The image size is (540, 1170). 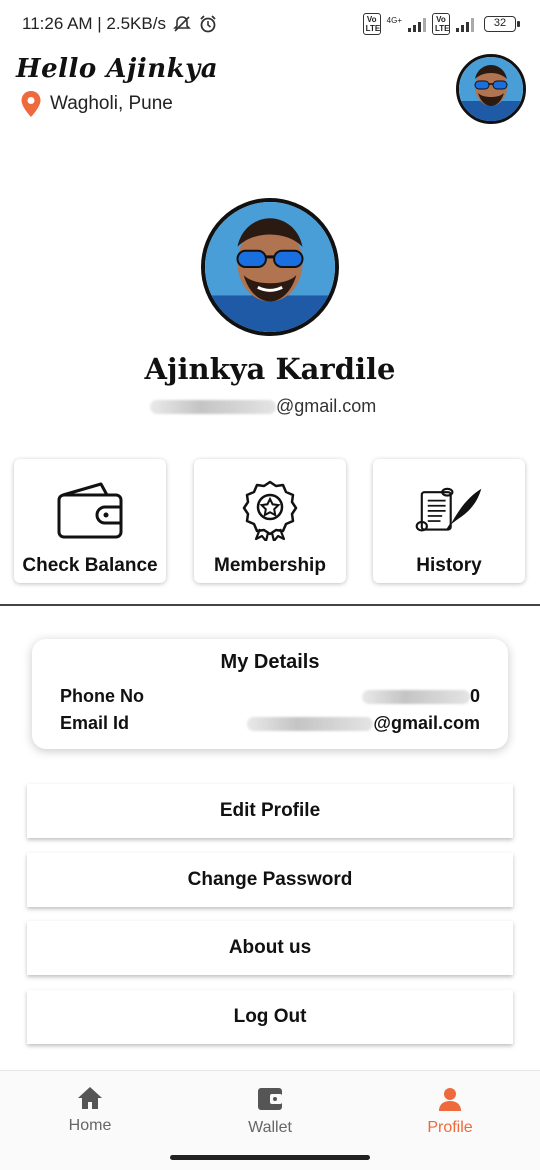 I want to click on about-us-button: About us, so click(x=270, y=948).